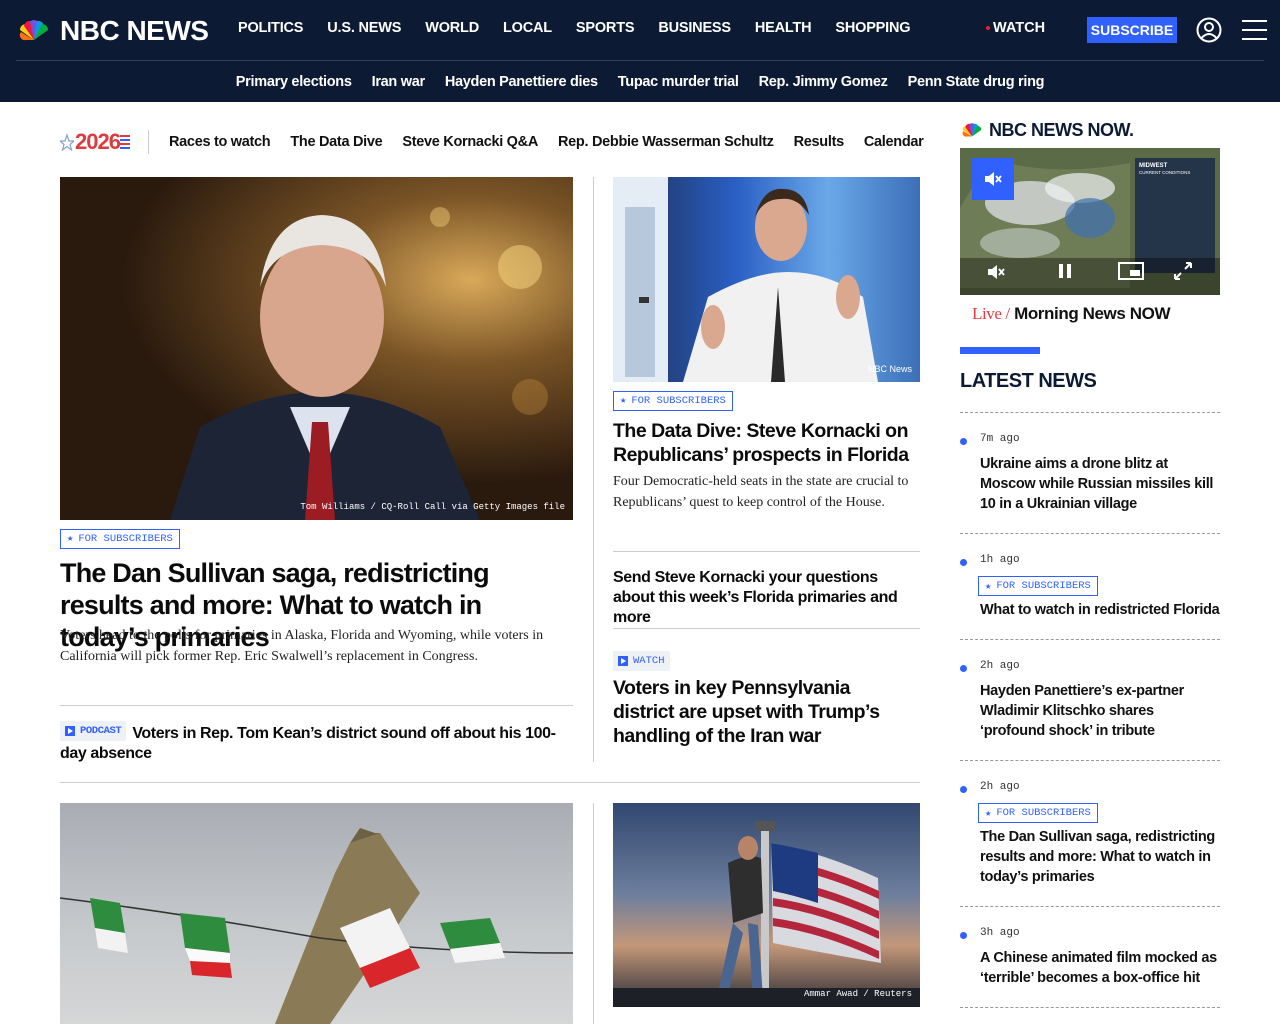 This screenshot has width=1280, height=1024. What do you see at coordinates (67, 142) in the screenshot?
I see `star-icon` at bounding box center [67, 142].